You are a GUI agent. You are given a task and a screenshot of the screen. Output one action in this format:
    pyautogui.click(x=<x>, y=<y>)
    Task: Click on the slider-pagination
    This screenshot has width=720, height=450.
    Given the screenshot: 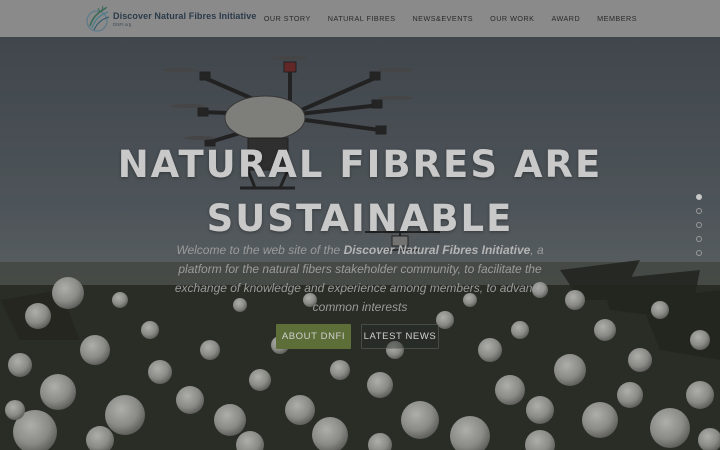 What is the action you would take?
    pyautogui.click(x=699, y=229)
    